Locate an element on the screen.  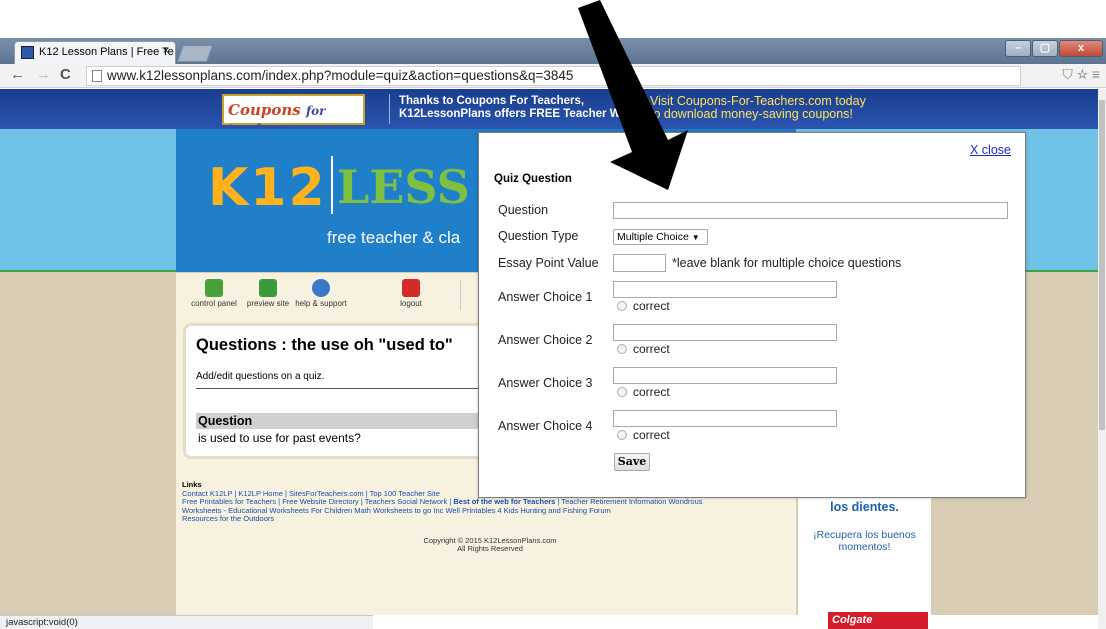
scrollbar-thumb is located at coordinates (1102, 265).